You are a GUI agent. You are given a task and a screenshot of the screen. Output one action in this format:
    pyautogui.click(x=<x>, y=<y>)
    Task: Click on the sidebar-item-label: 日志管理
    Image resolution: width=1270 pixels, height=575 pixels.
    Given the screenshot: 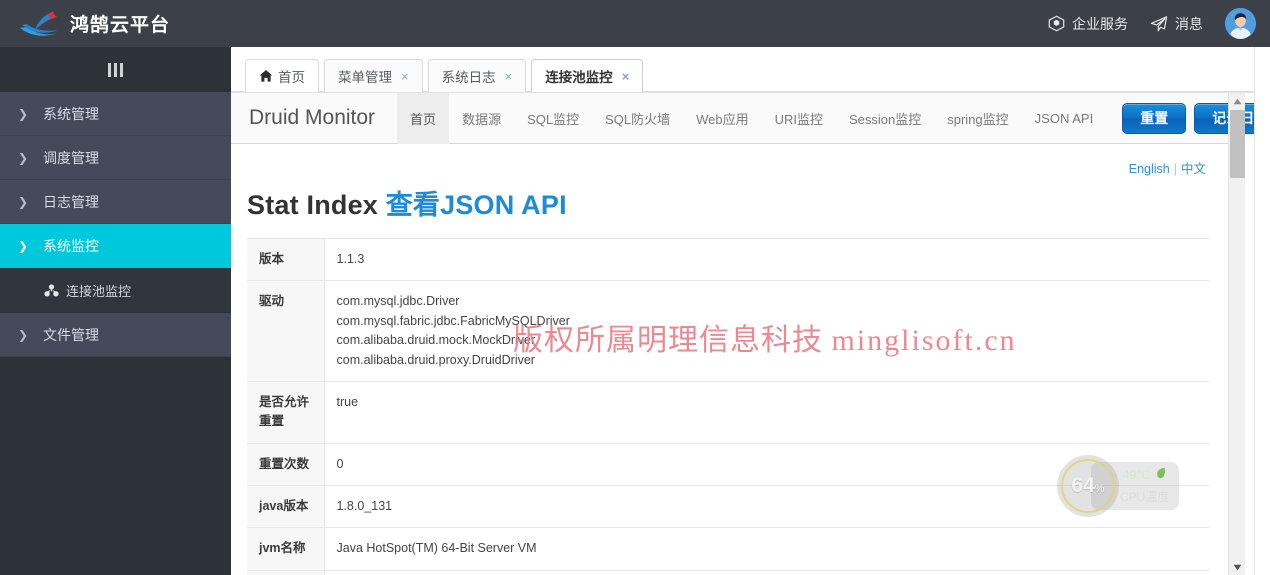 What is the action you would take?
    pyautogui.click(x=71, y=201)
    